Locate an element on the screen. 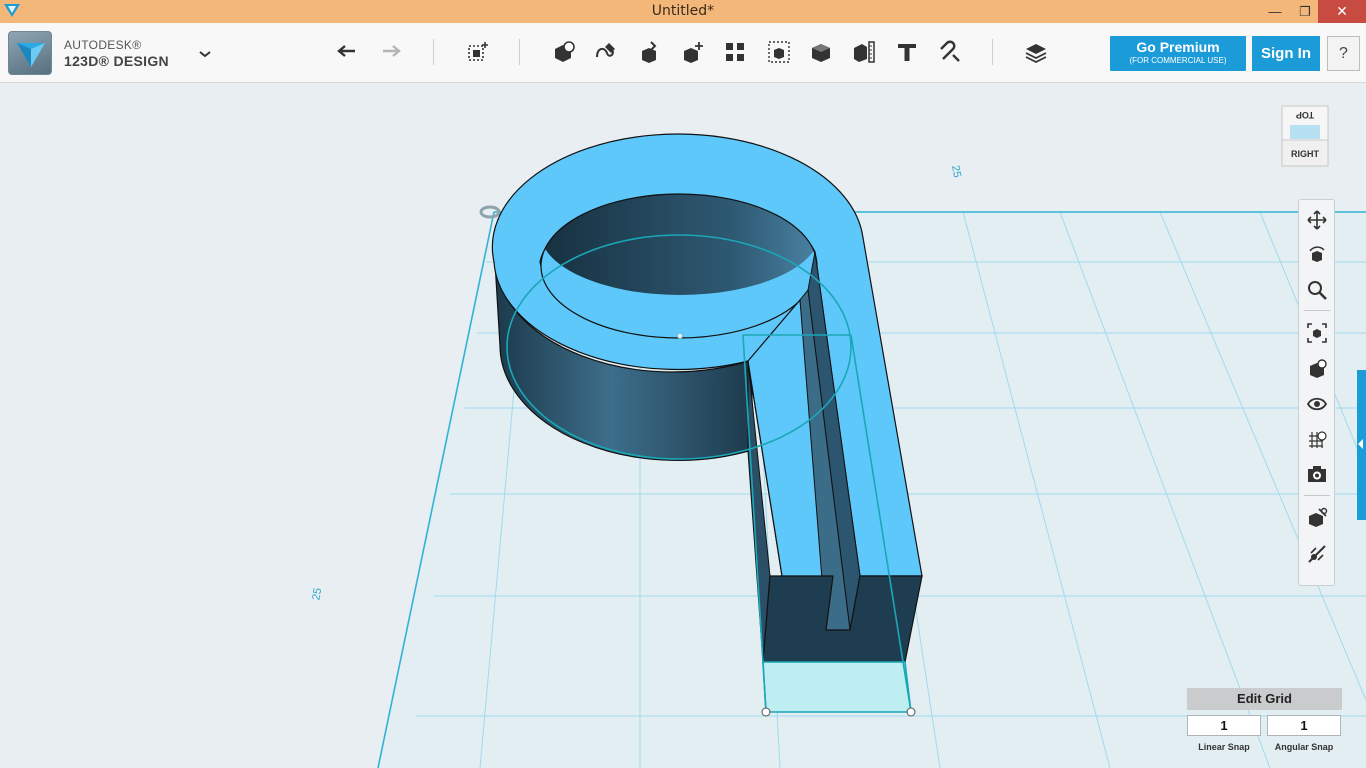 The height and width of the screenshot is (768, 1366). go-premium-button: Go Premium (FOR COMMERCIAL USE) is located at coordinates (1178, 53).